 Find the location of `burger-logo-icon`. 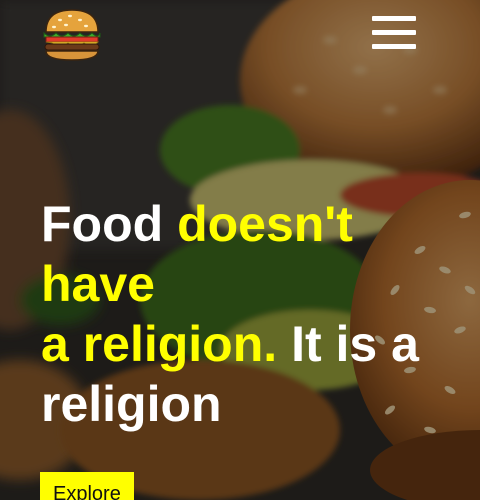

burger-logo-icon is located at coordinates (72, 34).